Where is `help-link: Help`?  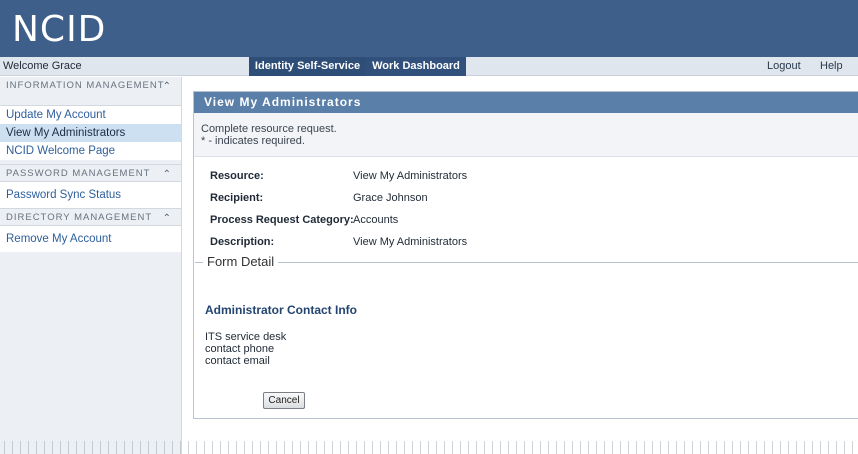 help-link: Help is located at coordinates (831, 66).